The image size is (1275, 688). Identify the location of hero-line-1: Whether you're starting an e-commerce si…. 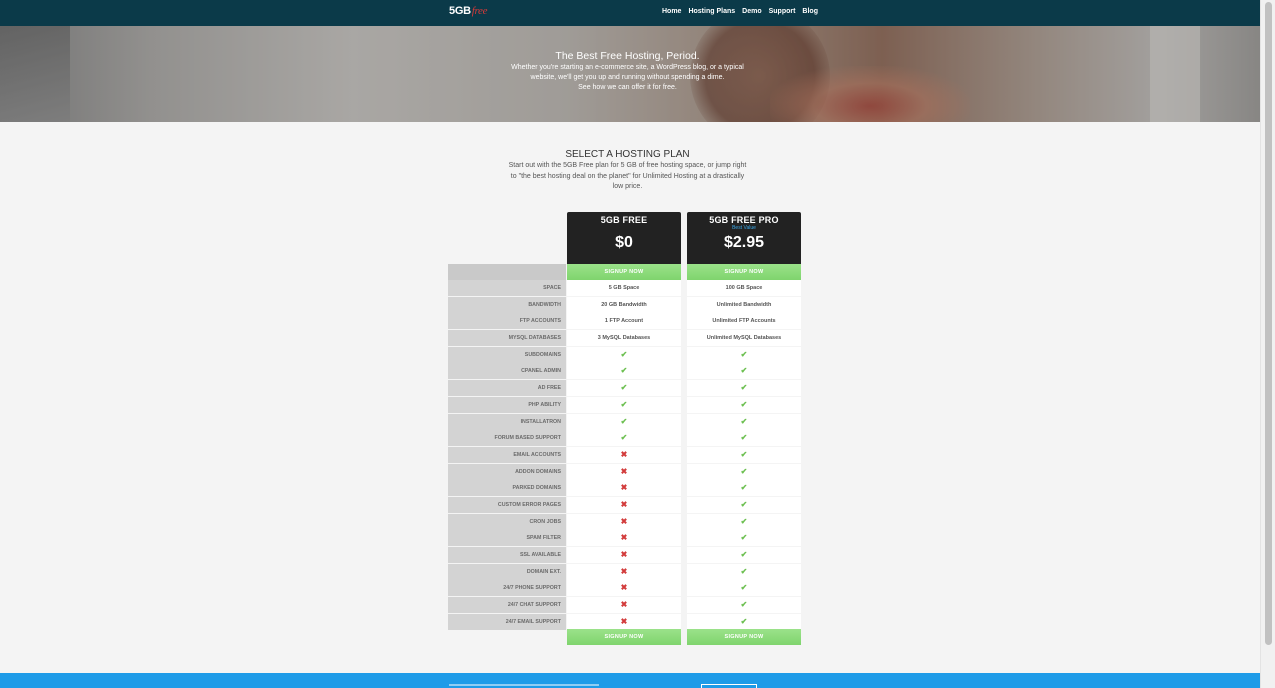
(627, 67).